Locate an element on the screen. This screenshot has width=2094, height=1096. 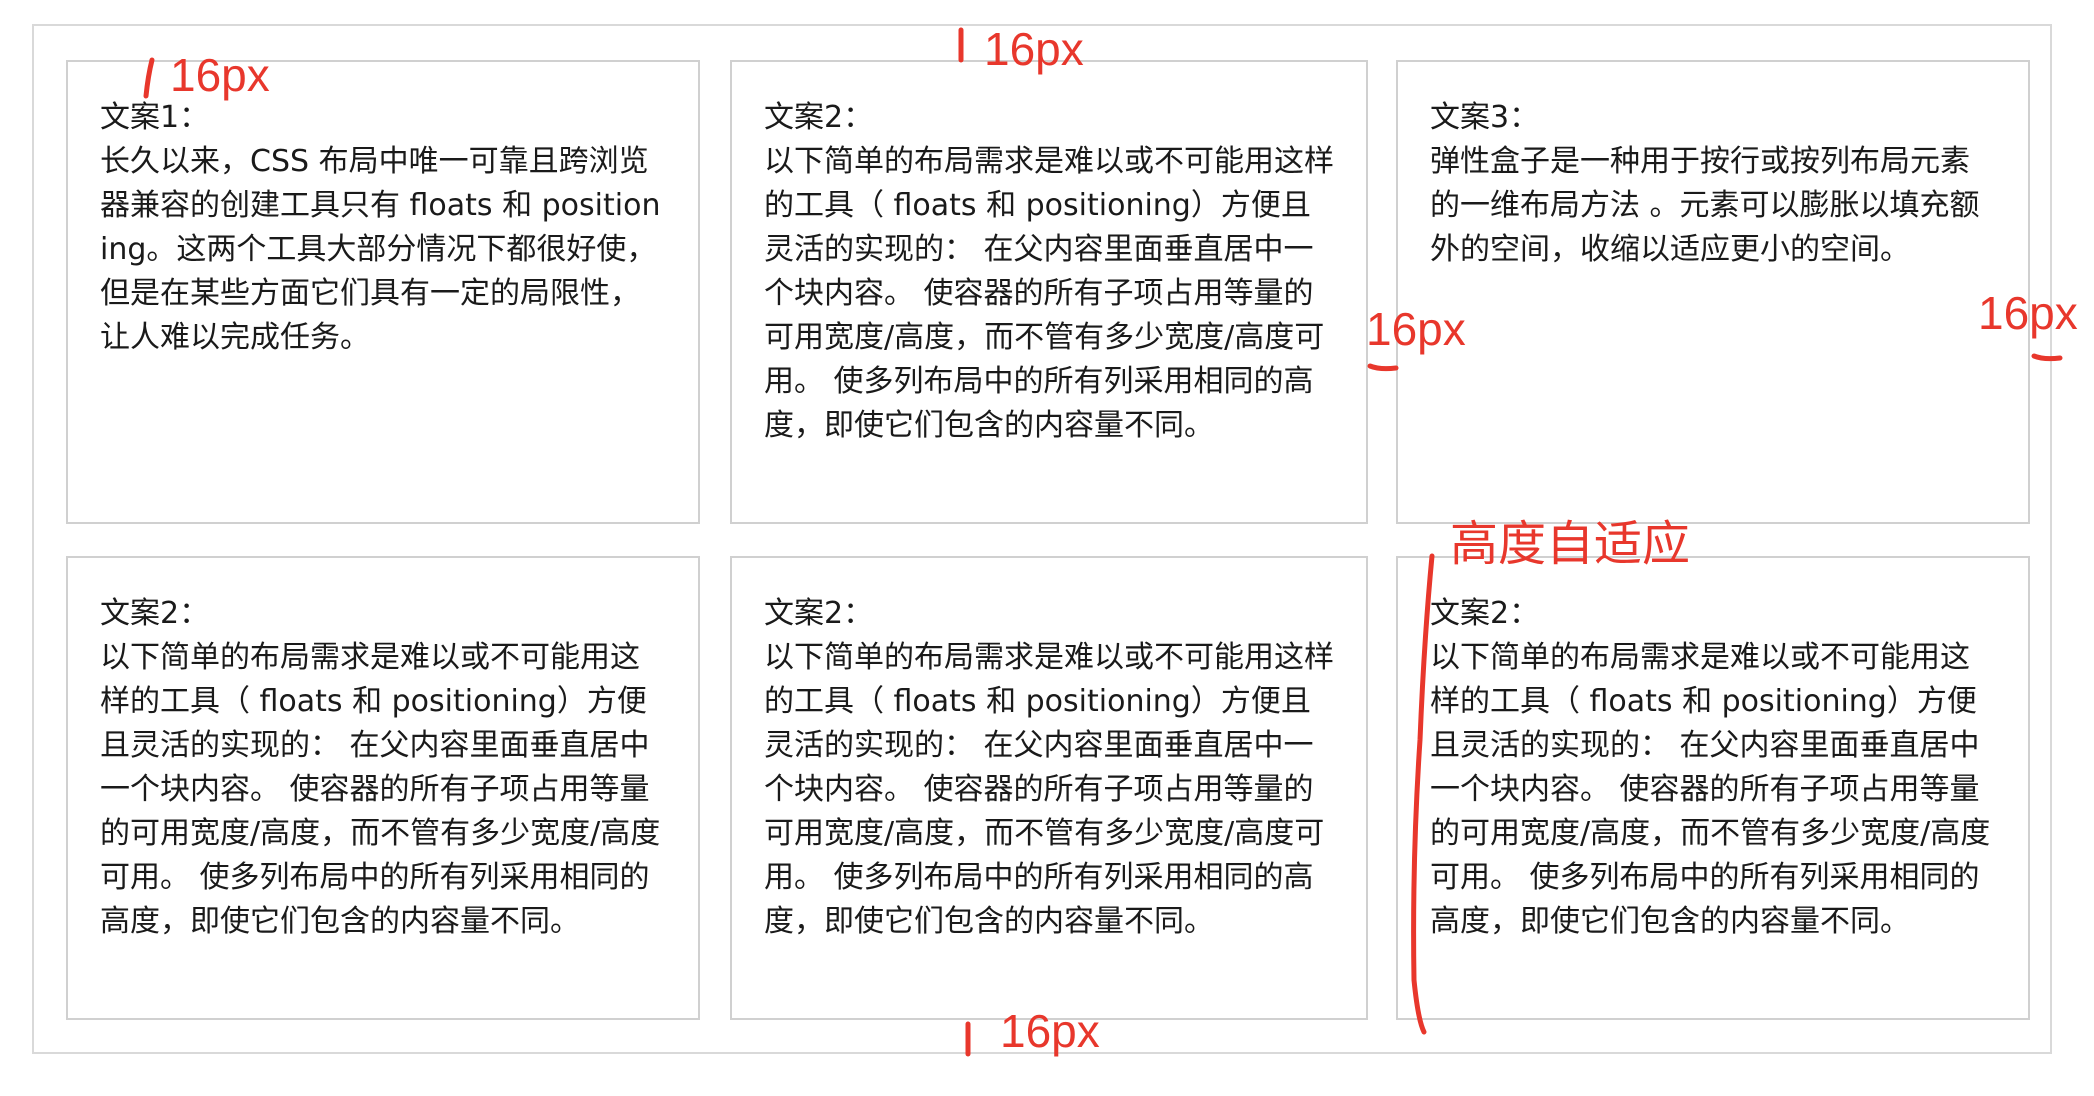
height-bracket-mark is located at coordinates (1423, 794).